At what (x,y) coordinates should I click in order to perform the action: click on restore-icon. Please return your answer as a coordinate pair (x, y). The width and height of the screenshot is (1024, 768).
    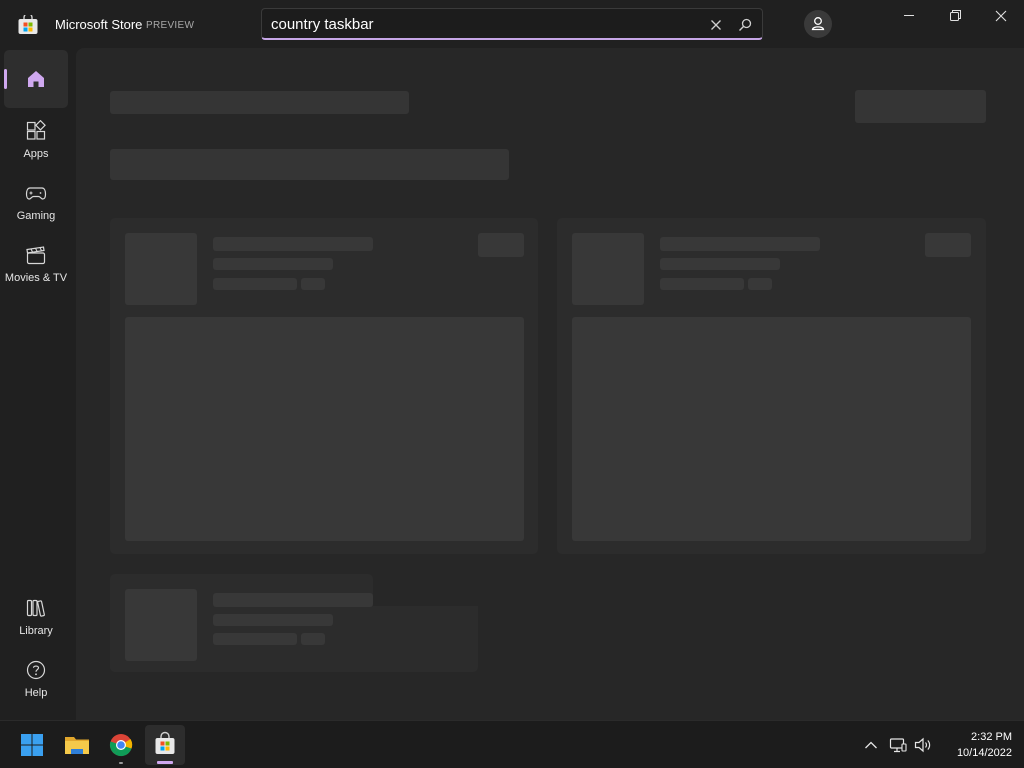
    Looking at the image, I should click on (955, 15).